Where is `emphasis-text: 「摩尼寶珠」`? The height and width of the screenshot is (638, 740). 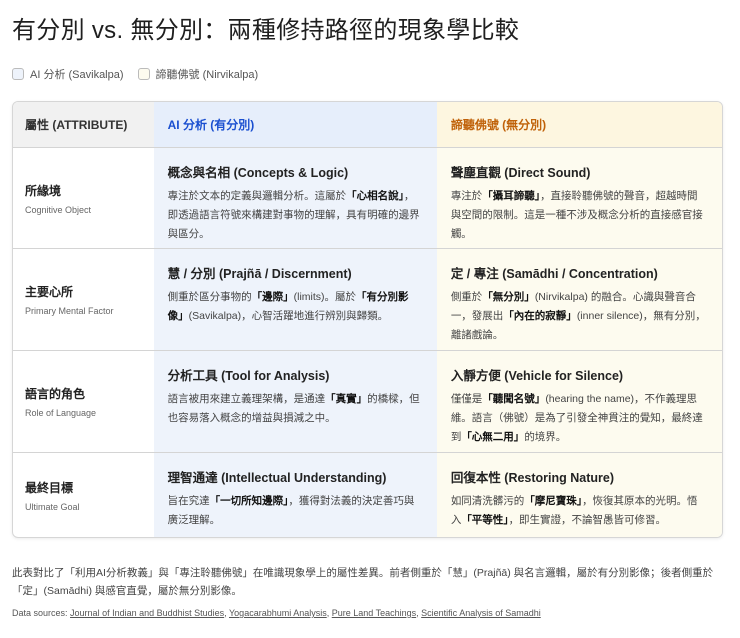 emphasis-text: 「摩尼寶珠」 is located at coordinates (553, 501).